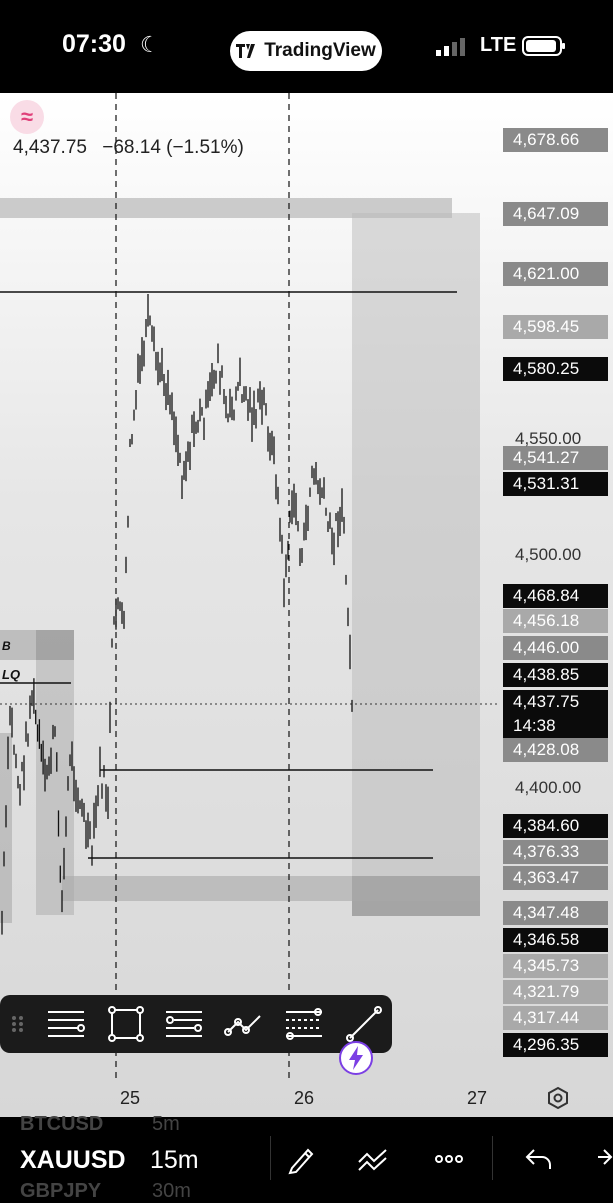  I want to click on price-tag: 4,541.27, so click(555, 458).